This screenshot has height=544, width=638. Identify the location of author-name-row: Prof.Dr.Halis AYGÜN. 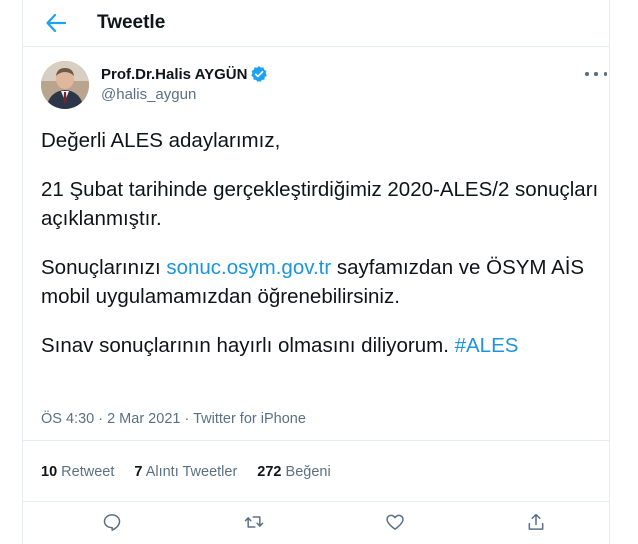
(184, 74).